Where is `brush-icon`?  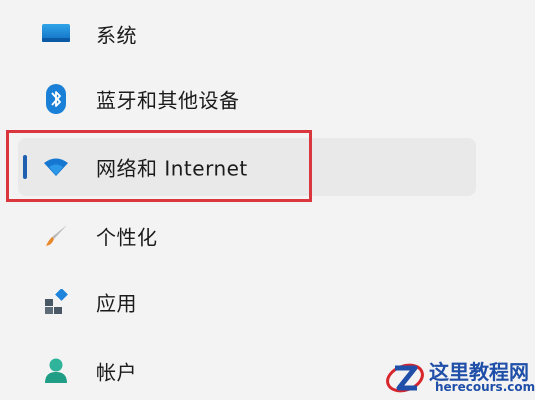
brush-icon is located at coordinates (56, 236).